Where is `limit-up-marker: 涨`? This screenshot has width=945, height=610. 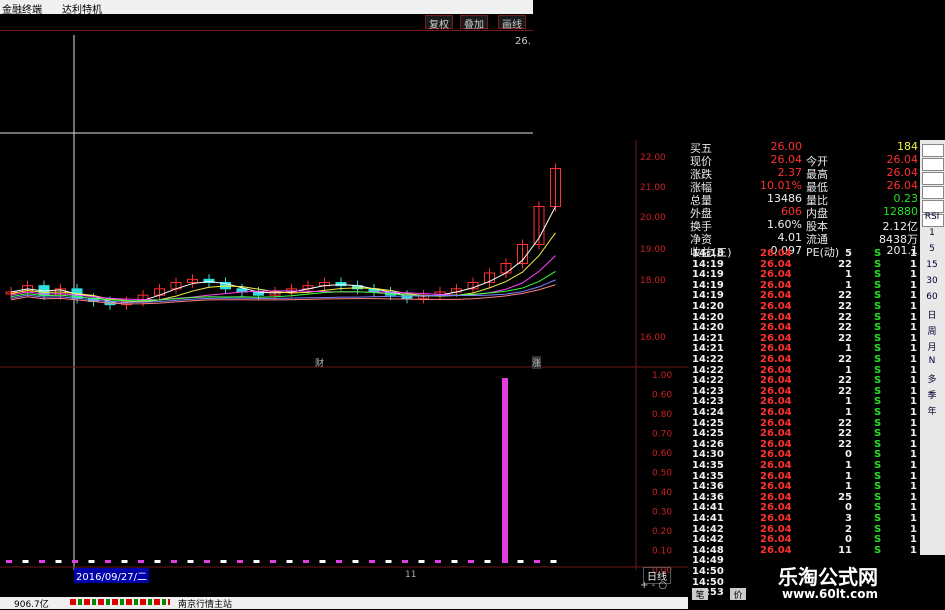 limit-up-marker: 涨 is located at coordinates (537, 362).